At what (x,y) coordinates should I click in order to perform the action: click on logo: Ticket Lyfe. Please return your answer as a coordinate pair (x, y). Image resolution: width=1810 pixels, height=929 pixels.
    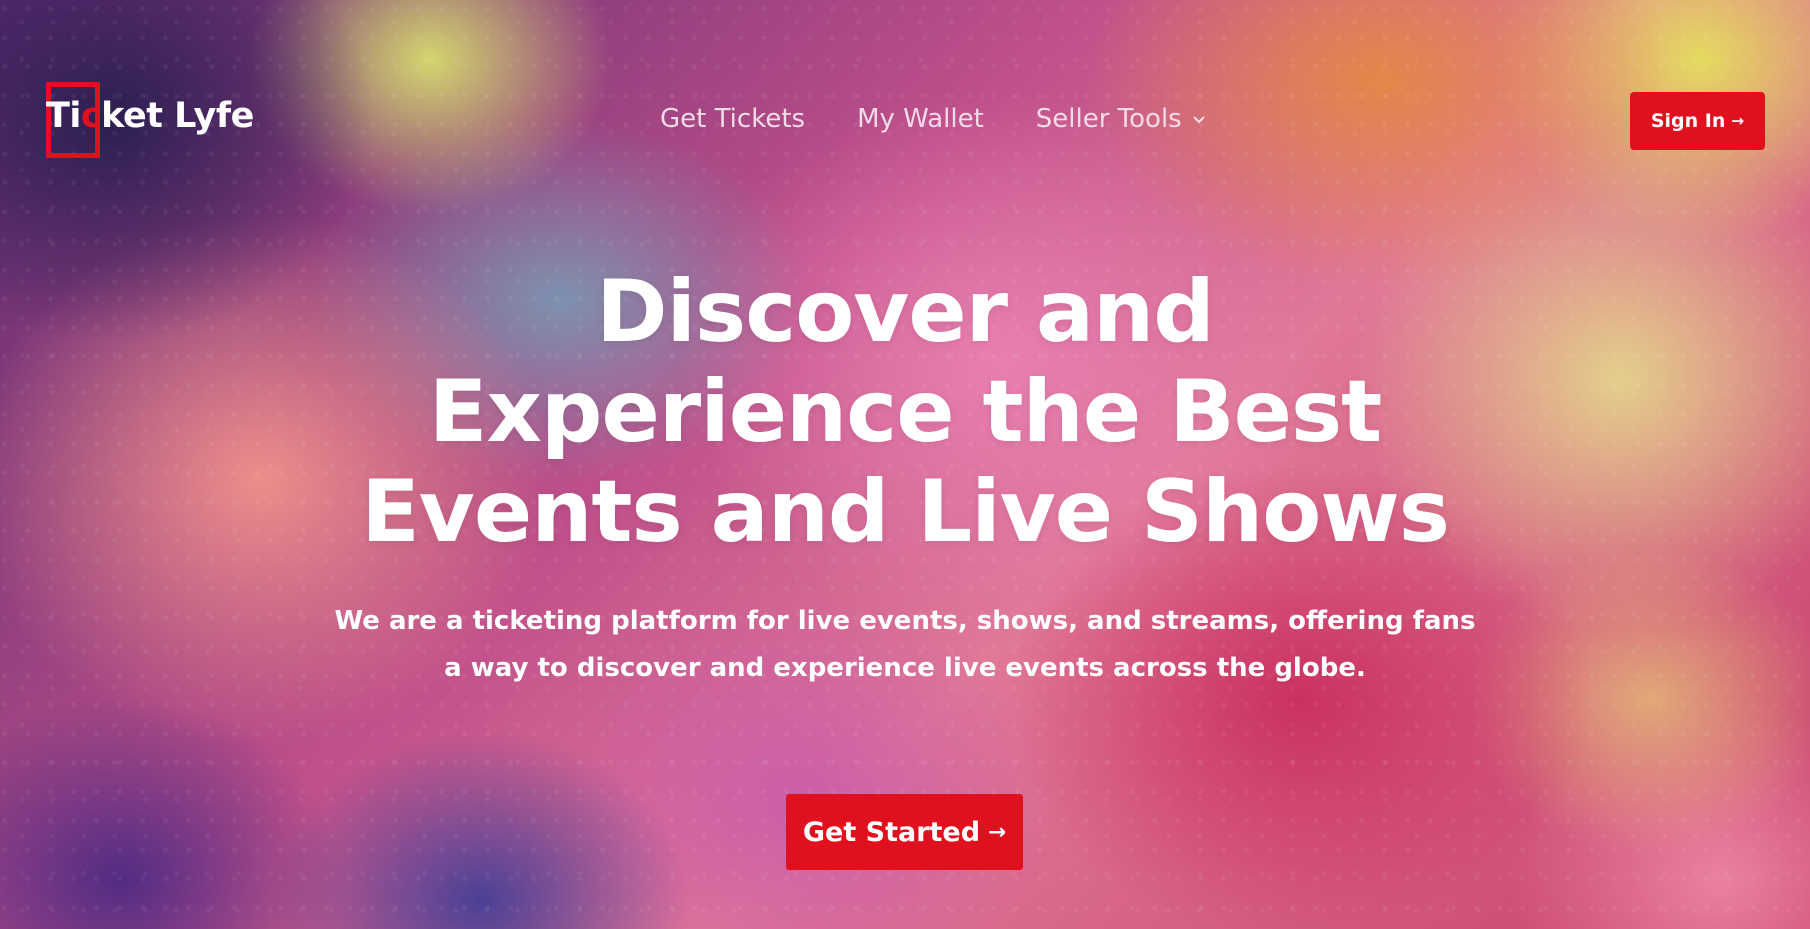
    Looking at the image, I should click on (161, 121).